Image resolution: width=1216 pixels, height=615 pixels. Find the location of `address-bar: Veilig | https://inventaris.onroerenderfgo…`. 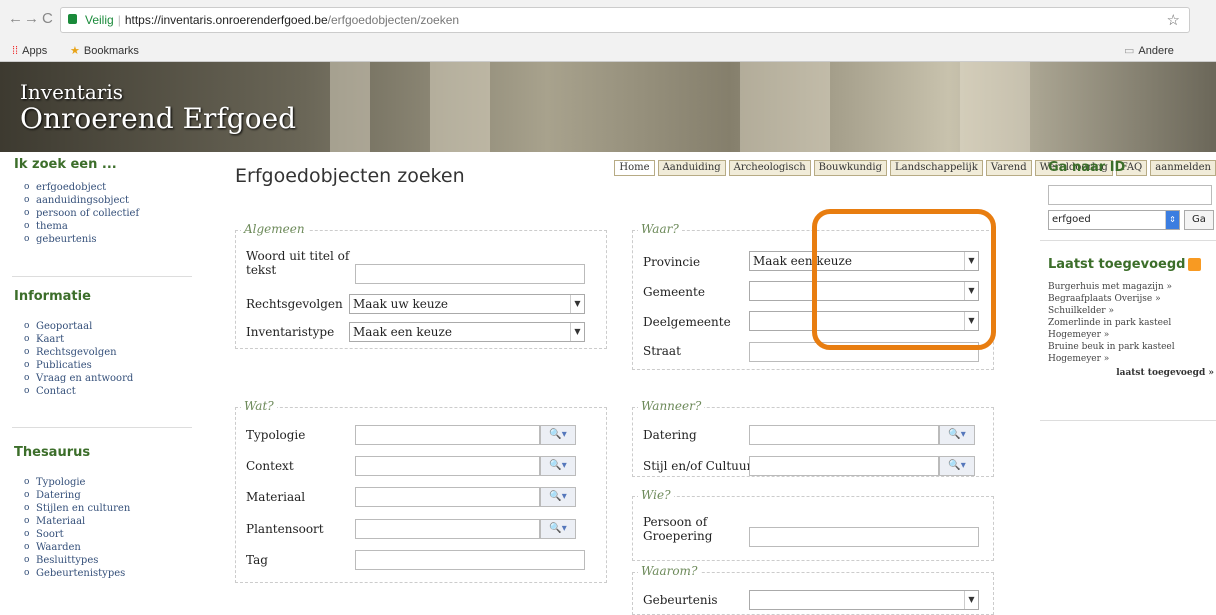

address-bar: Veilig | https://inventaris.onroerenderfgo… is located at coordinates (625, 20).